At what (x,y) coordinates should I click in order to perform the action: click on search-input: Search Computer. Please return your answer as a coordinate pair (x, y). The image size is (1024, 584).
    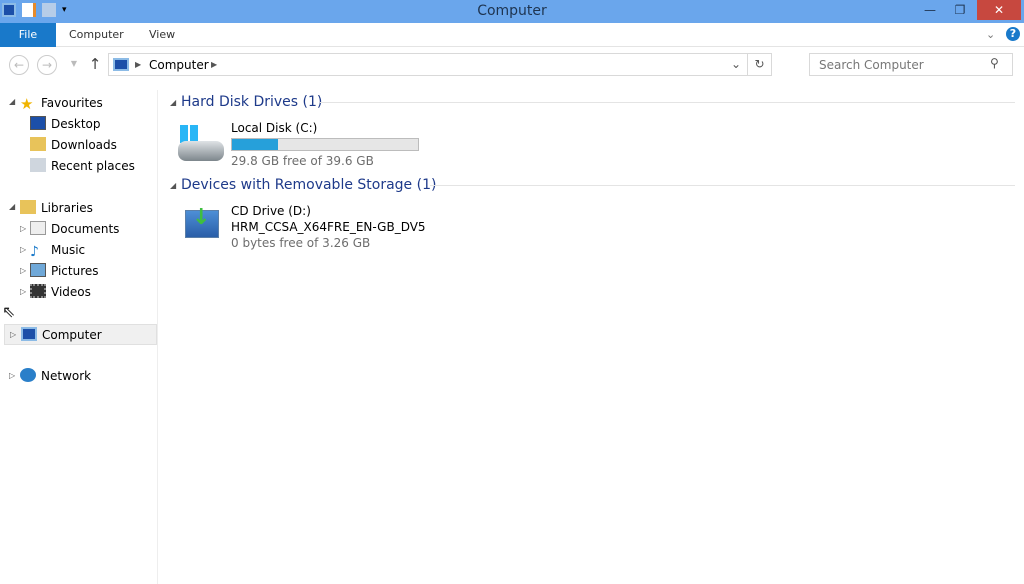
    Looking at the image, I should click on (911, 64).